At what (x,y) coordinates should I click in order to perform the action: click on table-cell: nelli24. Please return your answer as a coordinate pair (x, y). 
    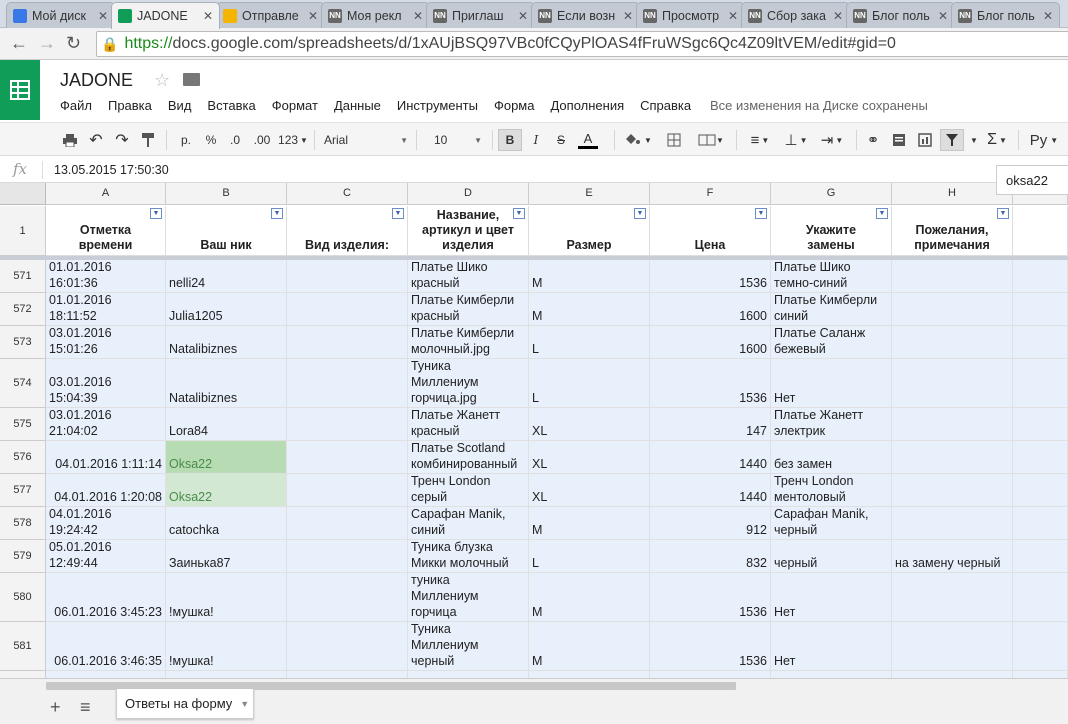
    Looking at the image, I should click on (226, 276).